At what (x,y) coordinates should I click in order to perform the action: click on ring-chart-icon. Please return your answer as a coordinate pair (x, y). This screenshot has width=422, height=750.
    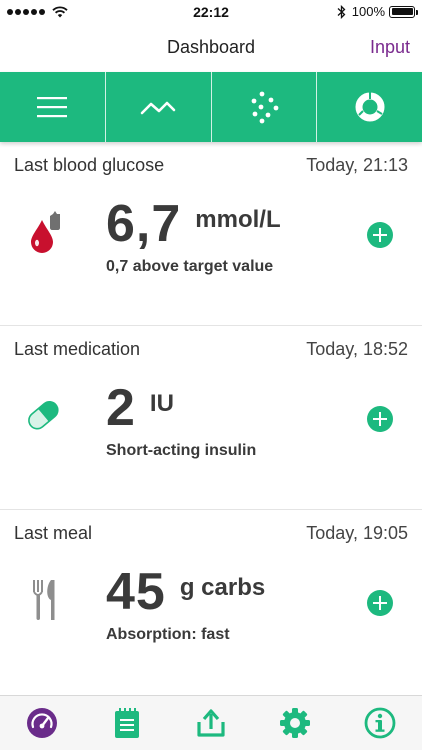
    Looking at the image, I should click on (370, 107).